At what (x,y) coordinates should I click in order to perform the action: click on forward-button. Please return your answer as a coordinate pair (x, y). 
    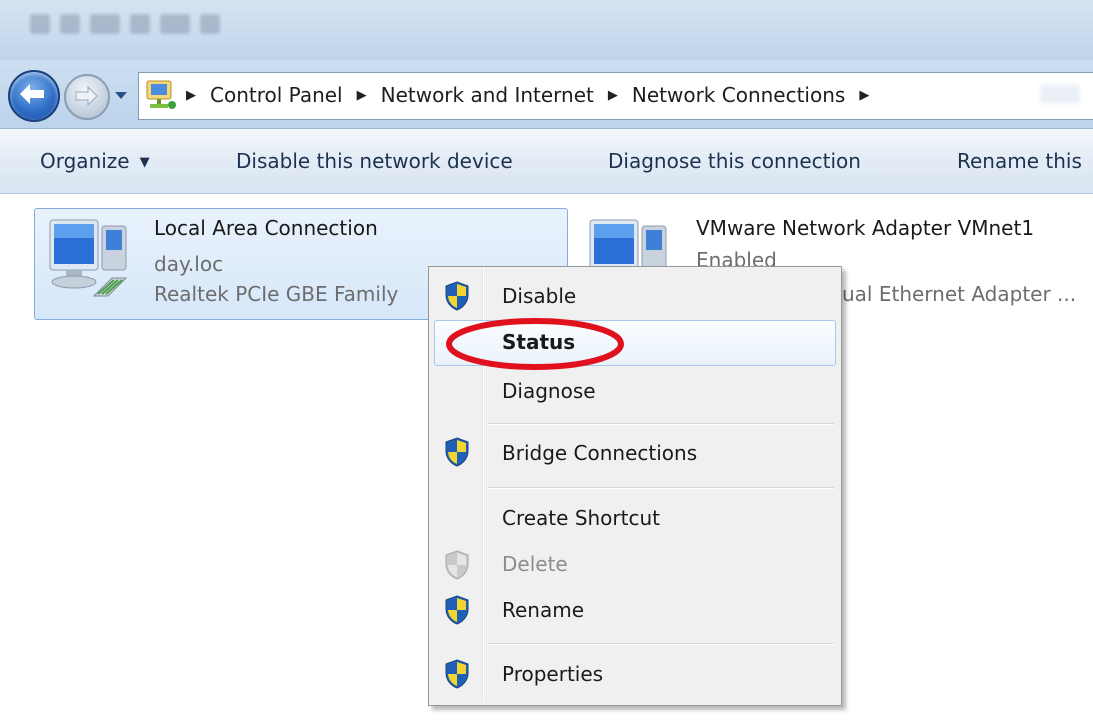
    Looking at the image, I should click on (87, 97).